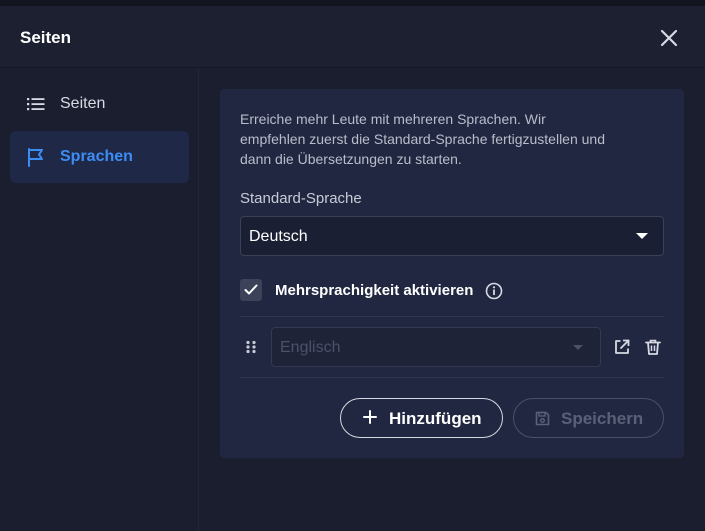 The height and width of the screenshot is (531, 705). Describe the element at coordinates (310, 347) in the screenshot. I see `language-select-value: Englisch` at that location.